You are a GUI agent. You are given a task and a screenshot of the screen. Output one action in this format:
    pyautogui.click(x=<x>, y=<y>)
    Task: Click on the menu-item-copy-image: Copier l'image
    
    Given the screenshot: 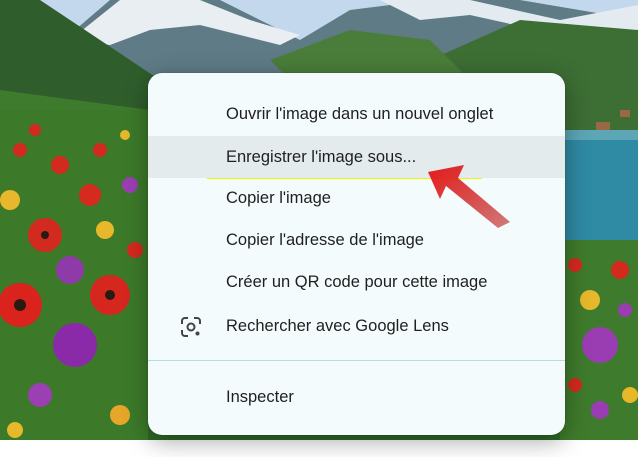 What is the action you would take?
    pyautogui.click(x=356, y=198)
    